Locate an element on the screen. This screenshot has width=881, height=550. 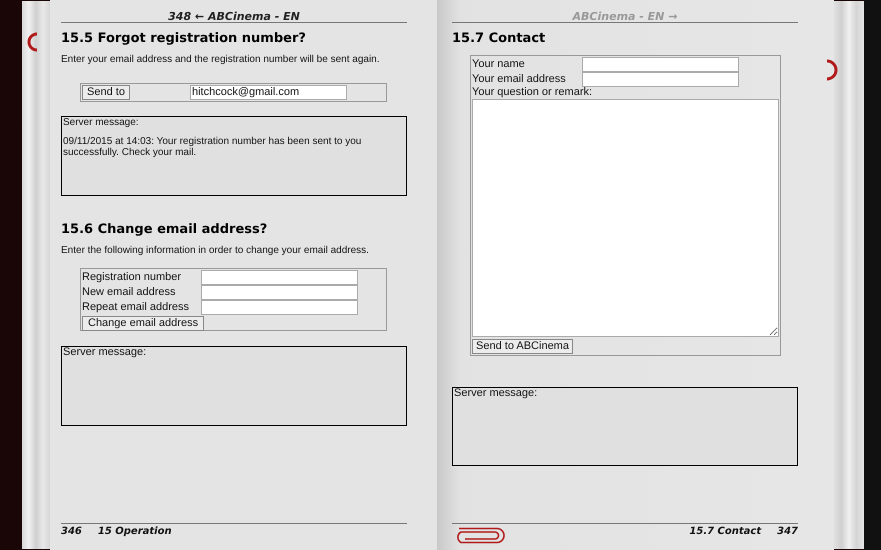
section-heading: 15.6 Change email address? is located at coordinates (164, 230).